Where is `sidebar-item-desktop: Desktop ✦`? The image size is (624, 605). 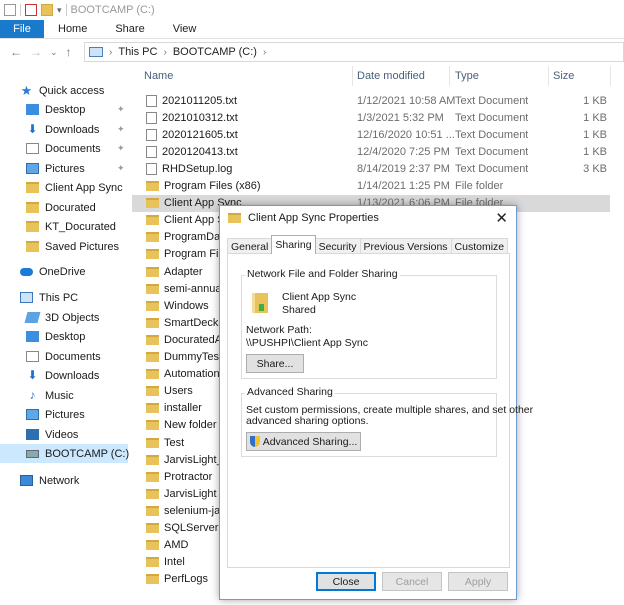
sidebar-item-desktop: Desktop ✦ is located at coordinates (64, 109).